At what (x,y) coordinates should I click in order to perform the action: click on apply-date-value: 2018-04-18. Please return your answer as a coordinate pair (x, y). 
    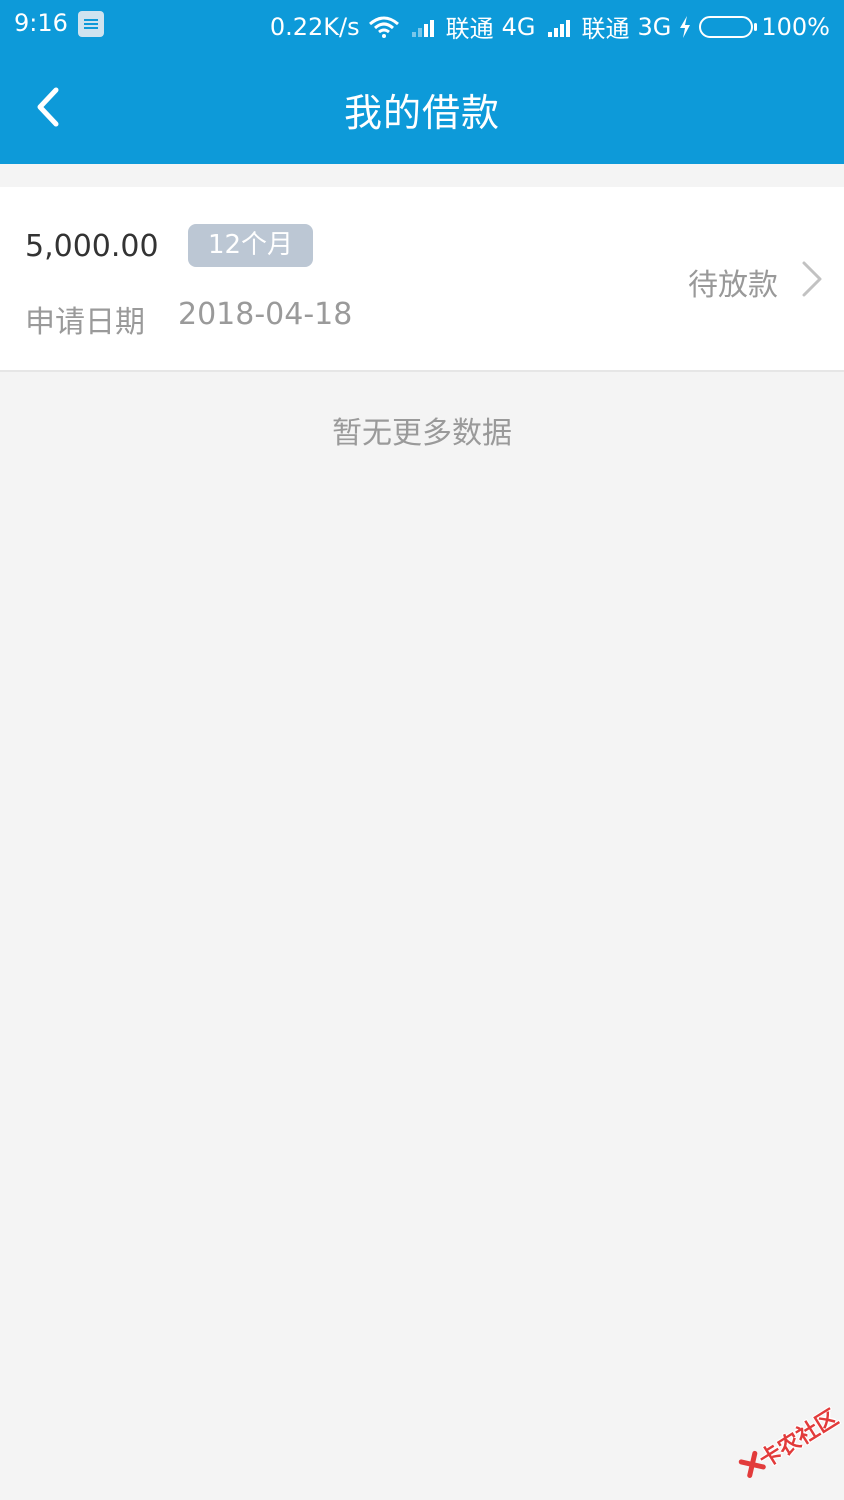
    Looking at the image, I should click on (265, 314).